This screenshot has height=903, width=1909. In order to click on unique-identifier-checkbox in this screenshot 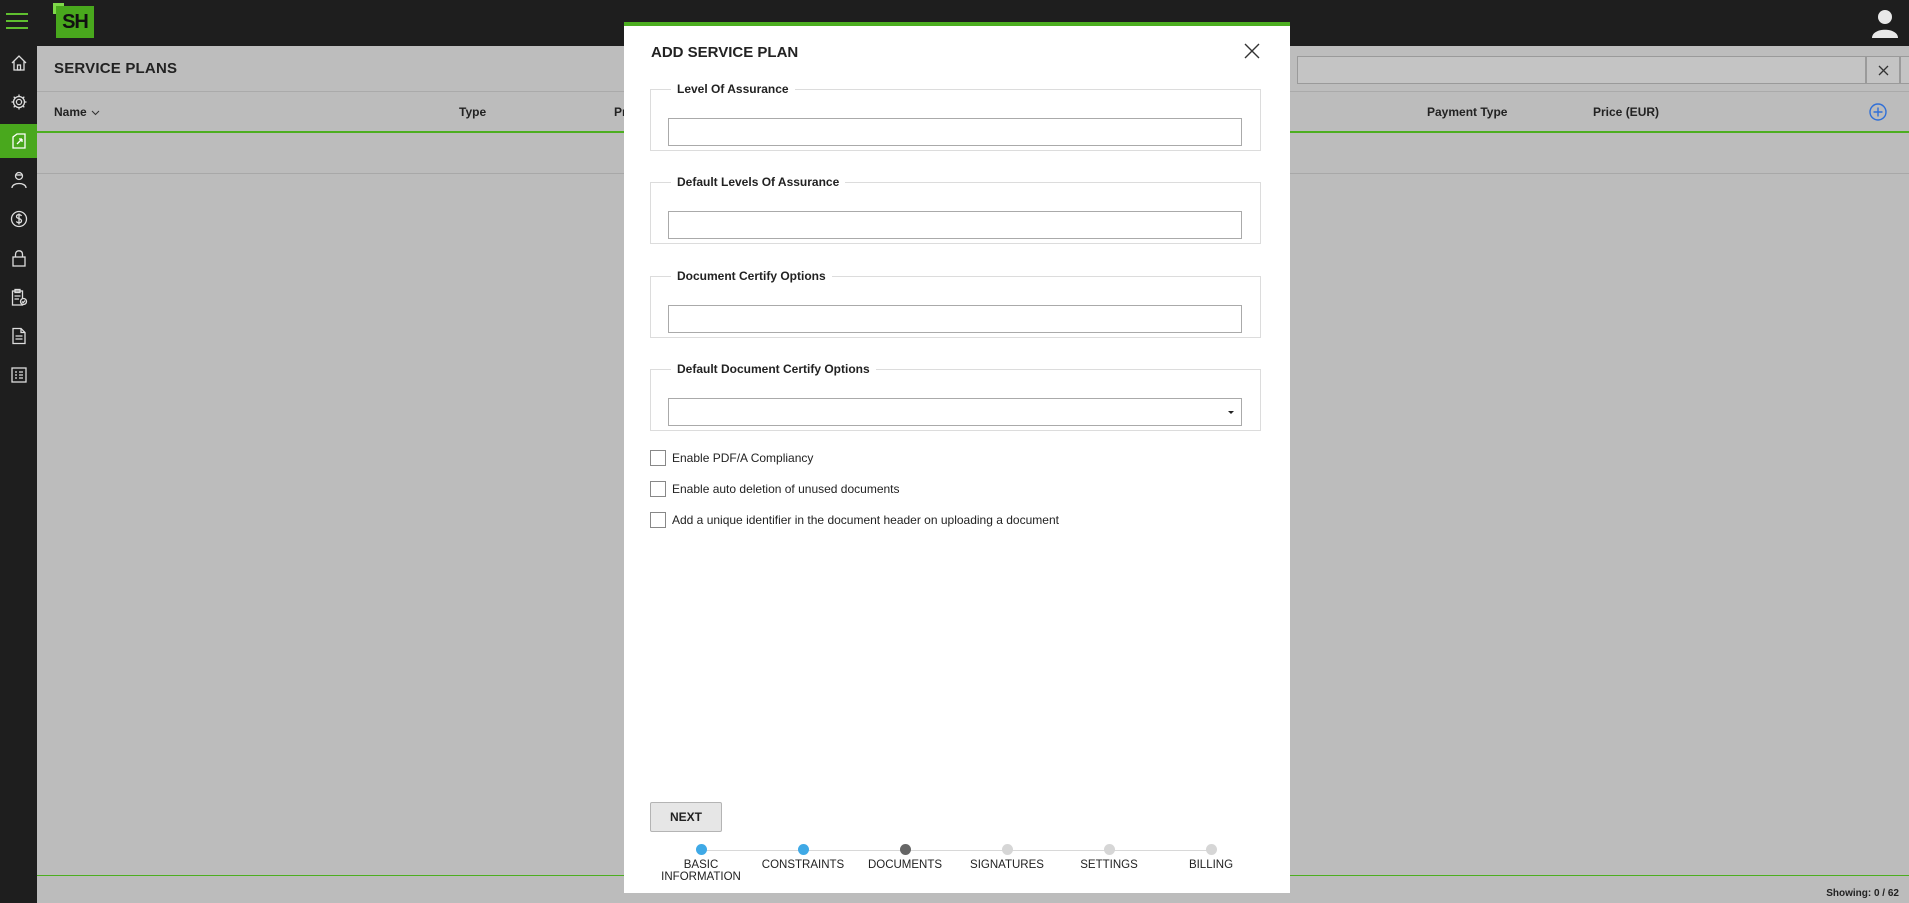, I will do `click(658, 520)`.